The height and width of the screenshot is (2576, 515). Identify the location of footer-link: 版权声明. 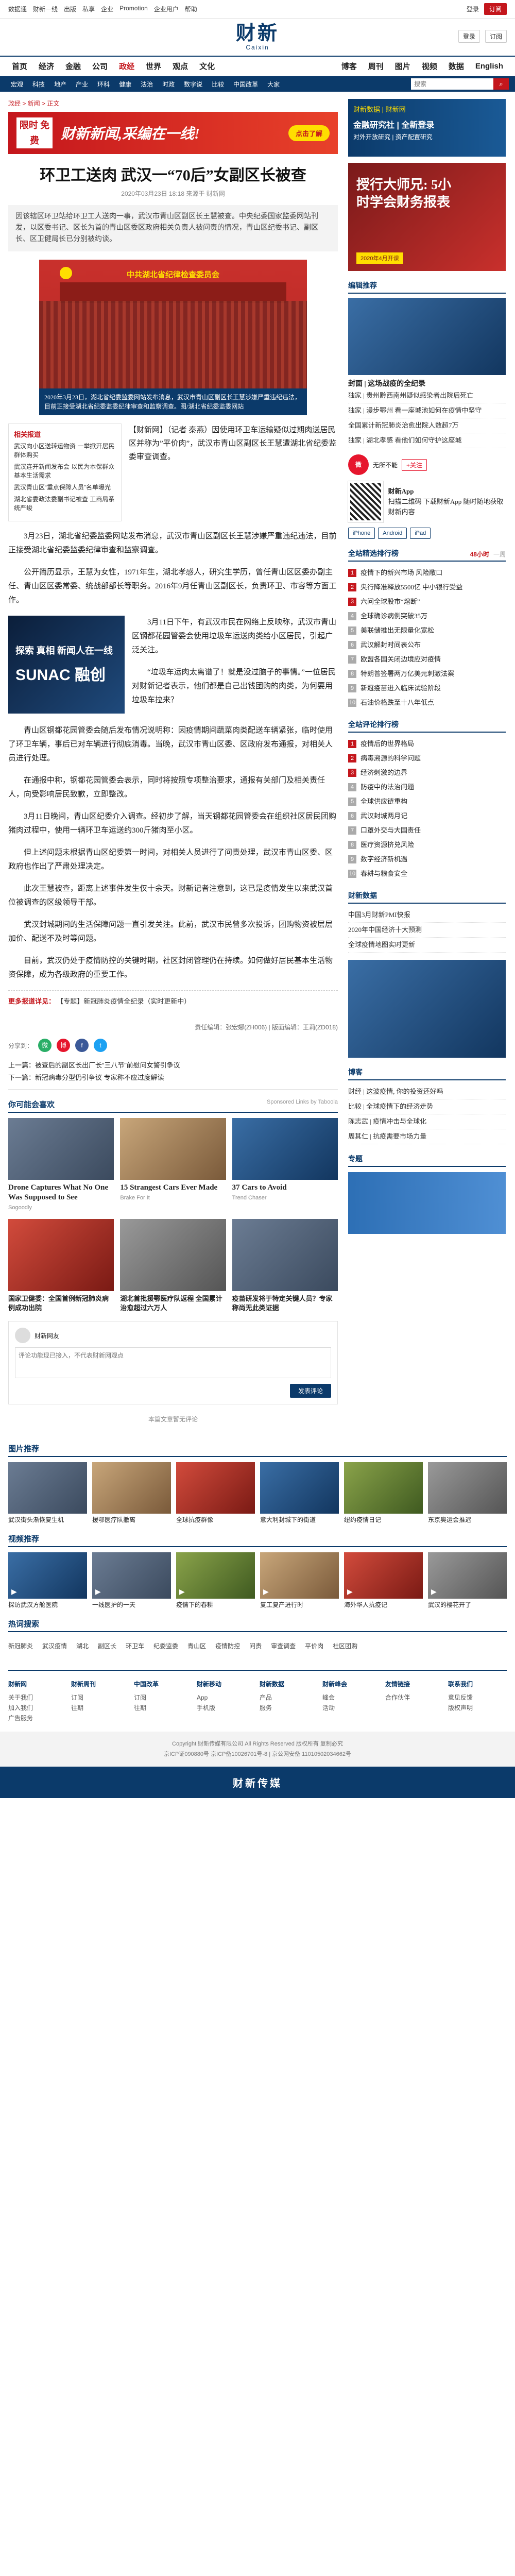
(478, 1708).